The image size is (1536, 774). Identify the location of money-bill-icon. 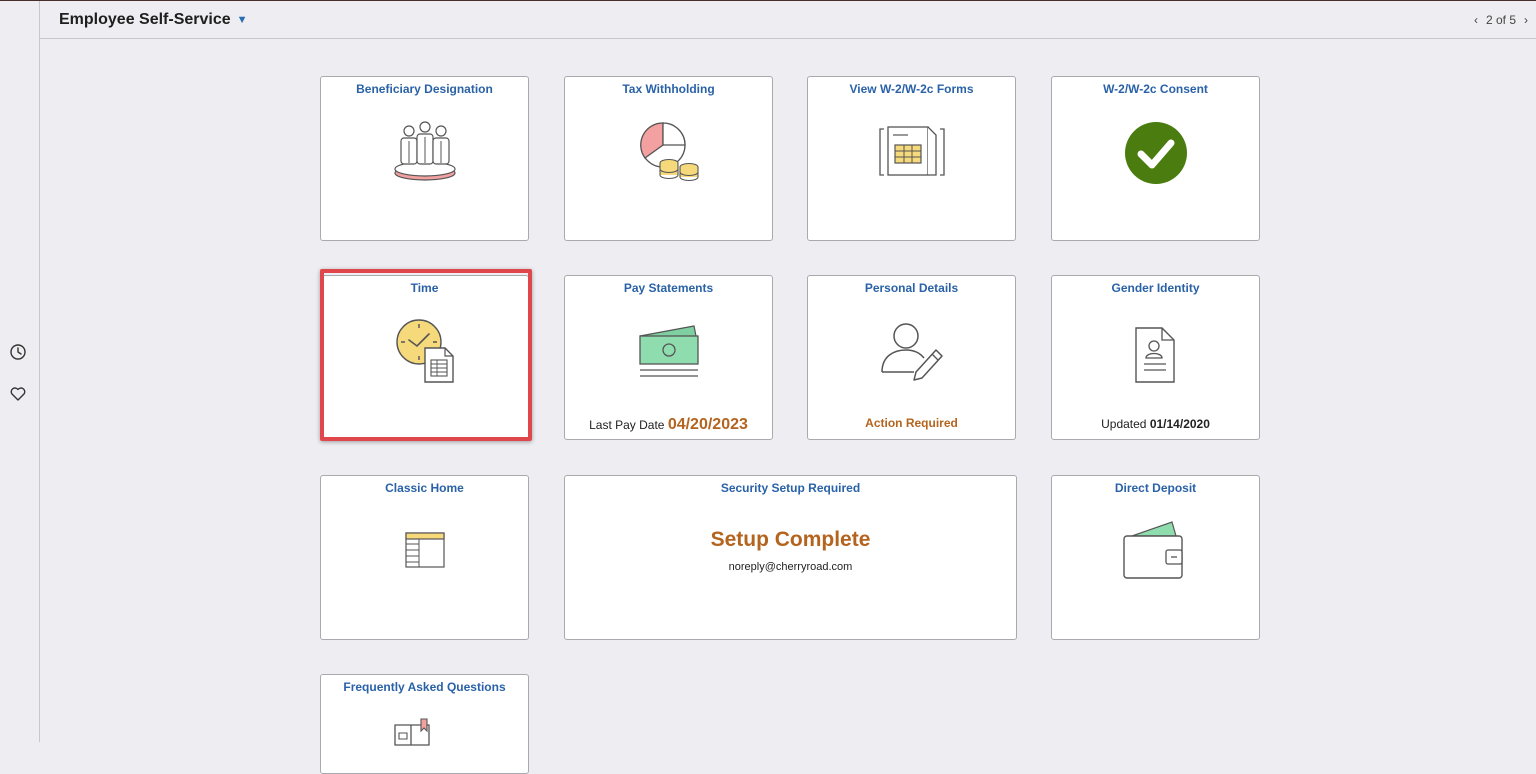
(669, 351).